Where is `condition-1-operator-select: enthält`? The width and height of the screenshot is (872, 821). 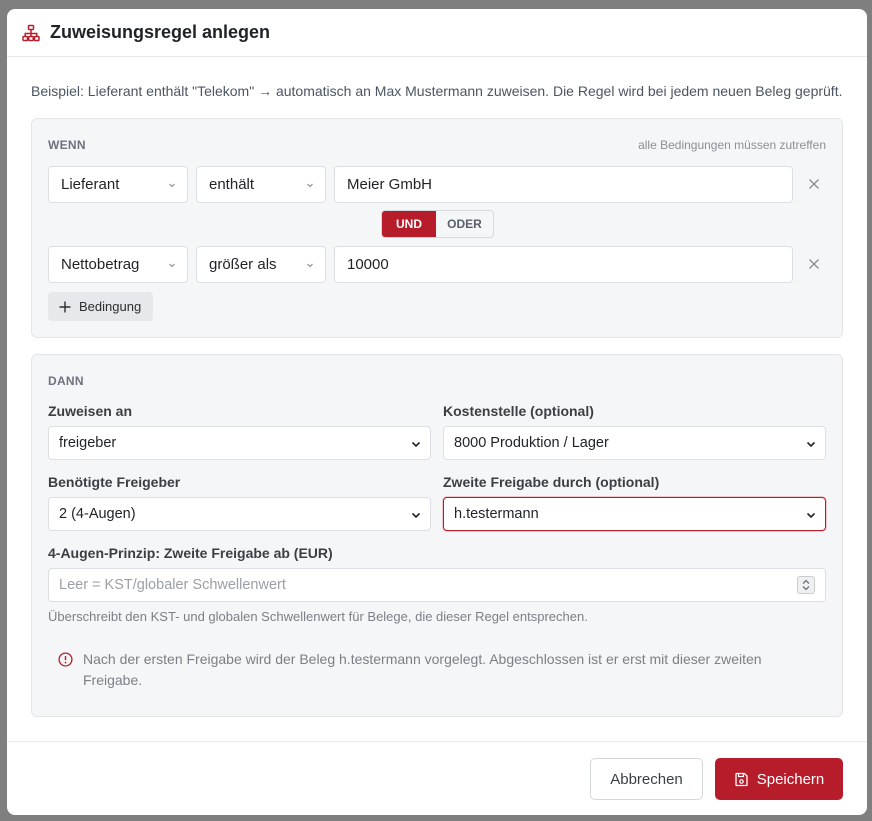 condition-1-operator-select: enthält is located at coordinates (261, 184).